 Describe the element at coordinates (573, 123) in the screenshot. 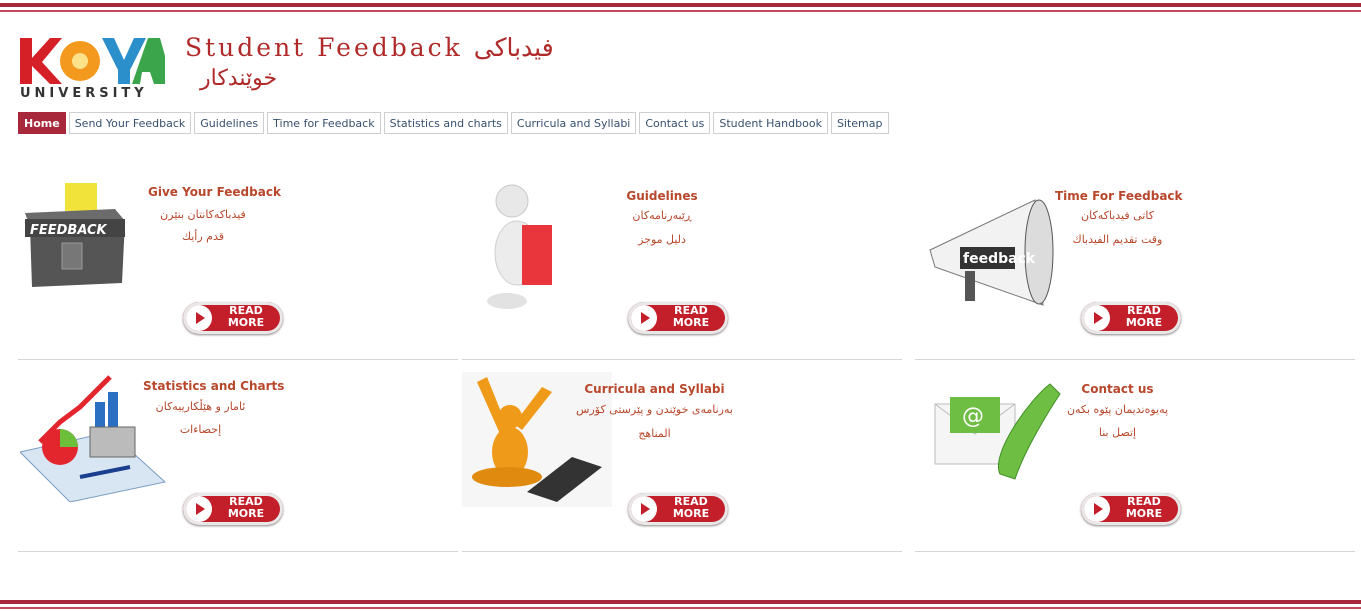

I see `nav-curricula: Curricula and Syllabi` at that location.